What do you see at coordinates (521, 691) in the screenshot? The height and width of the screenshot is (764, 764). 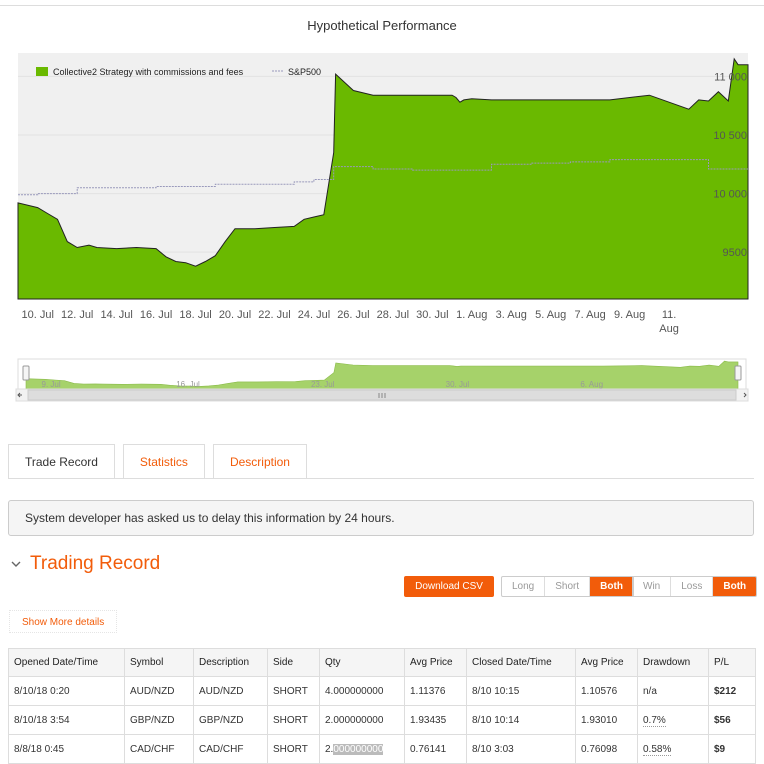 I see `cell-closed: 8/10 10:15` at bounding box center [521, 691].